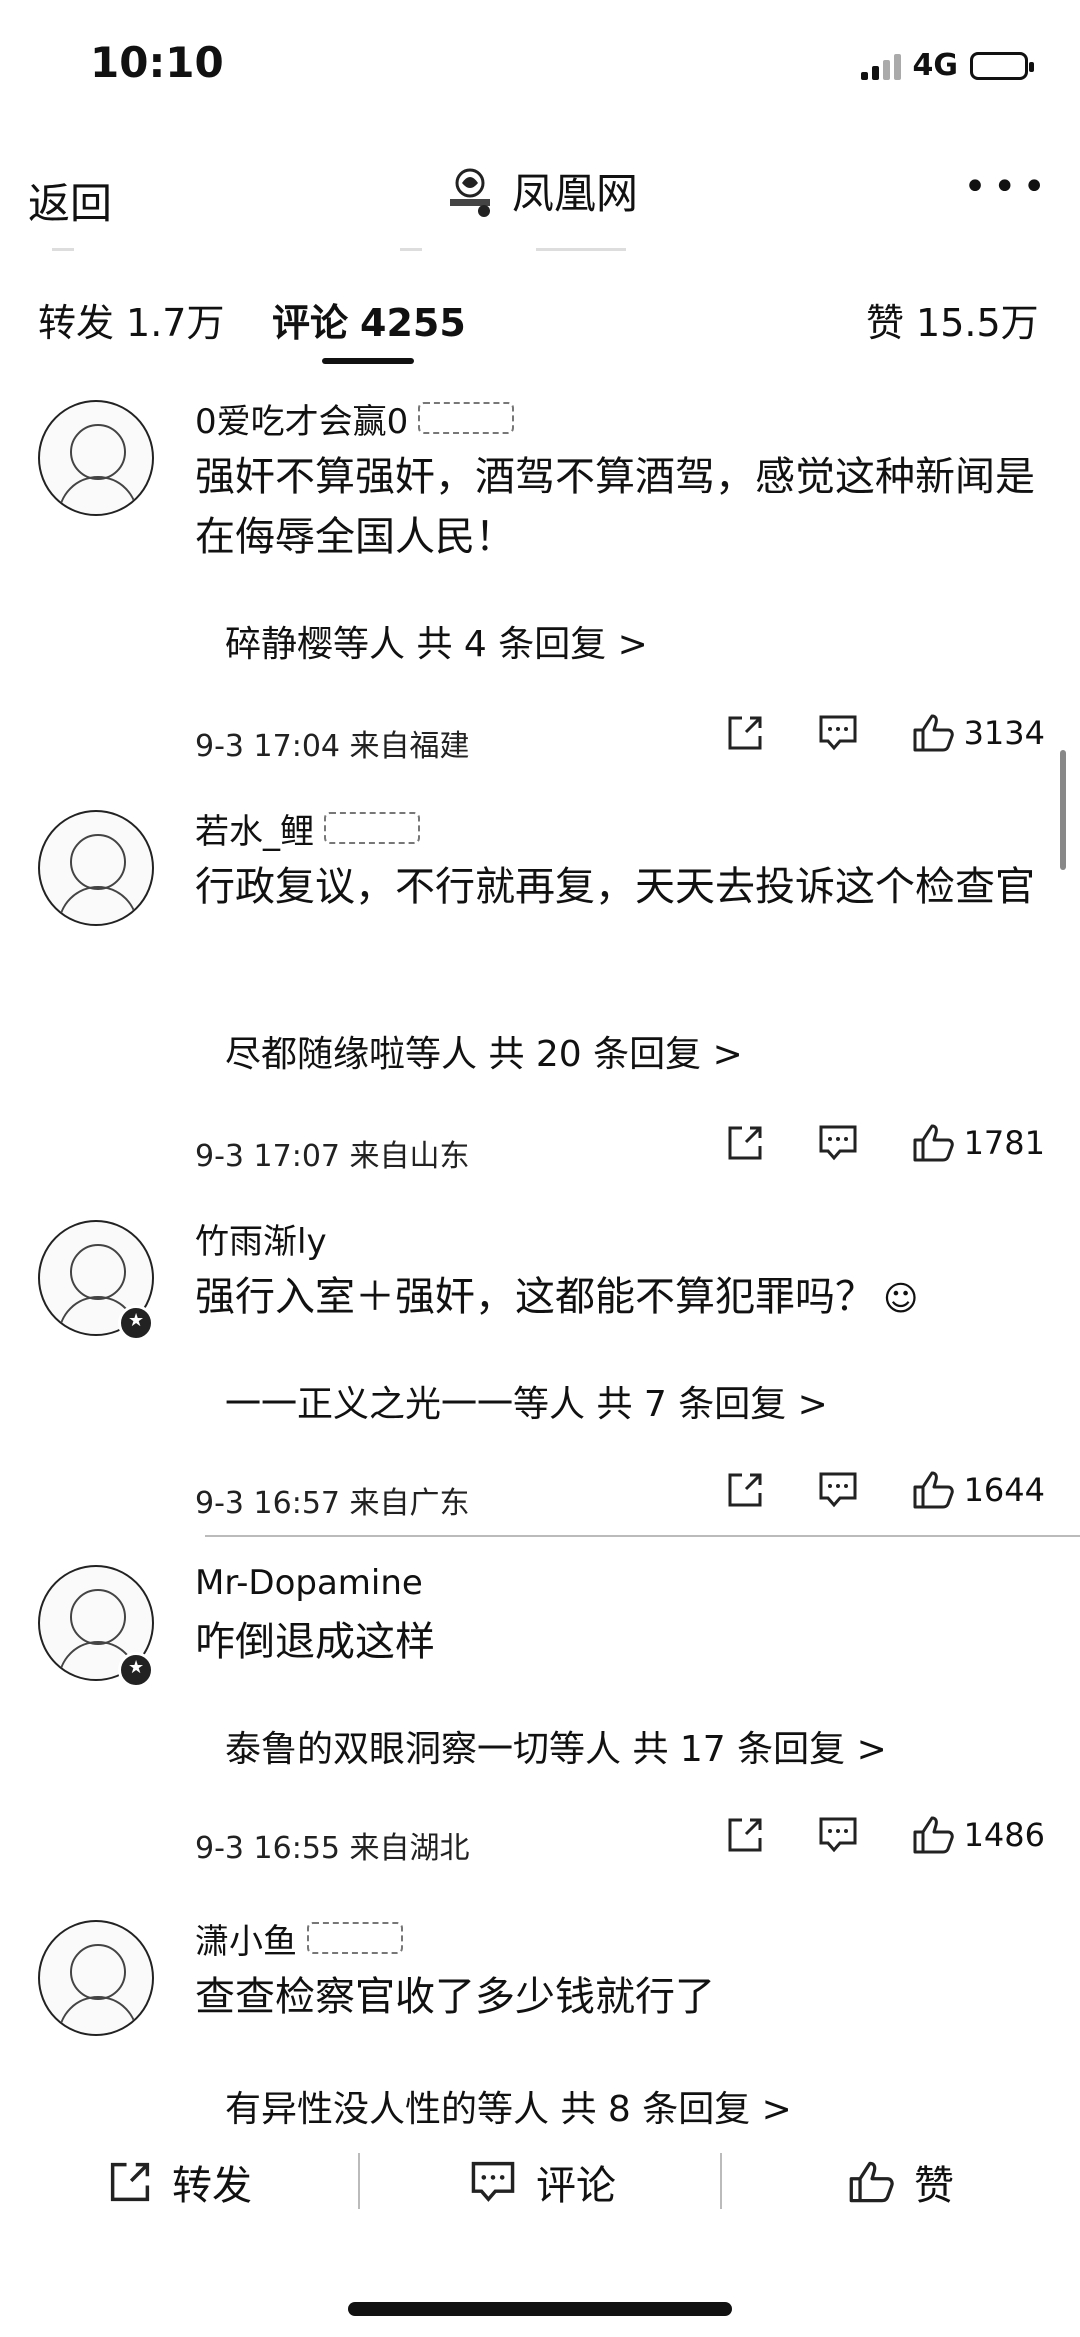 The width and height of the screenshot is (1080, 2337). I want to click on like-count: 3134, so click(1004, 733).